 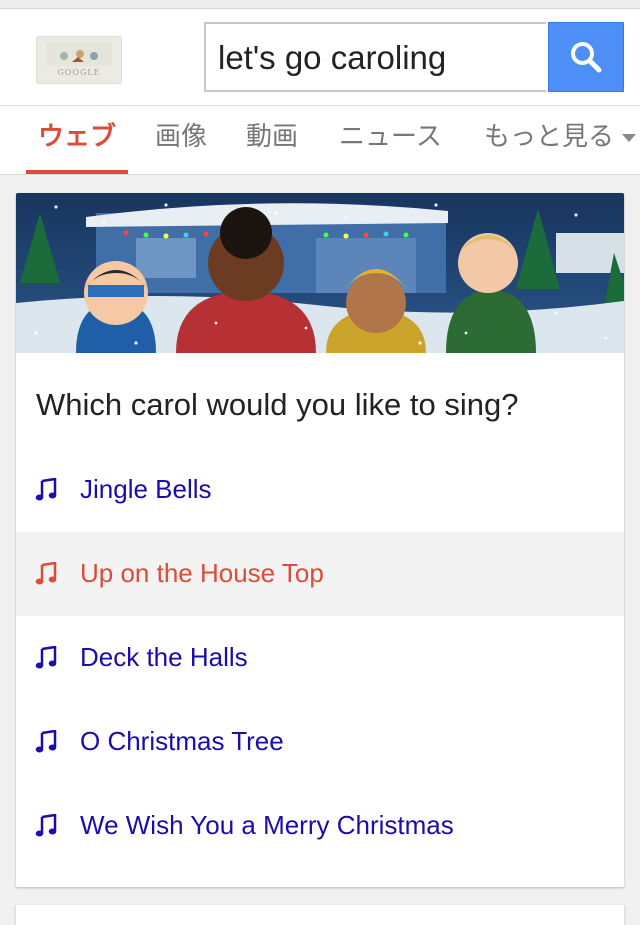 I want to click on search-box, so click(x=375, y=57).